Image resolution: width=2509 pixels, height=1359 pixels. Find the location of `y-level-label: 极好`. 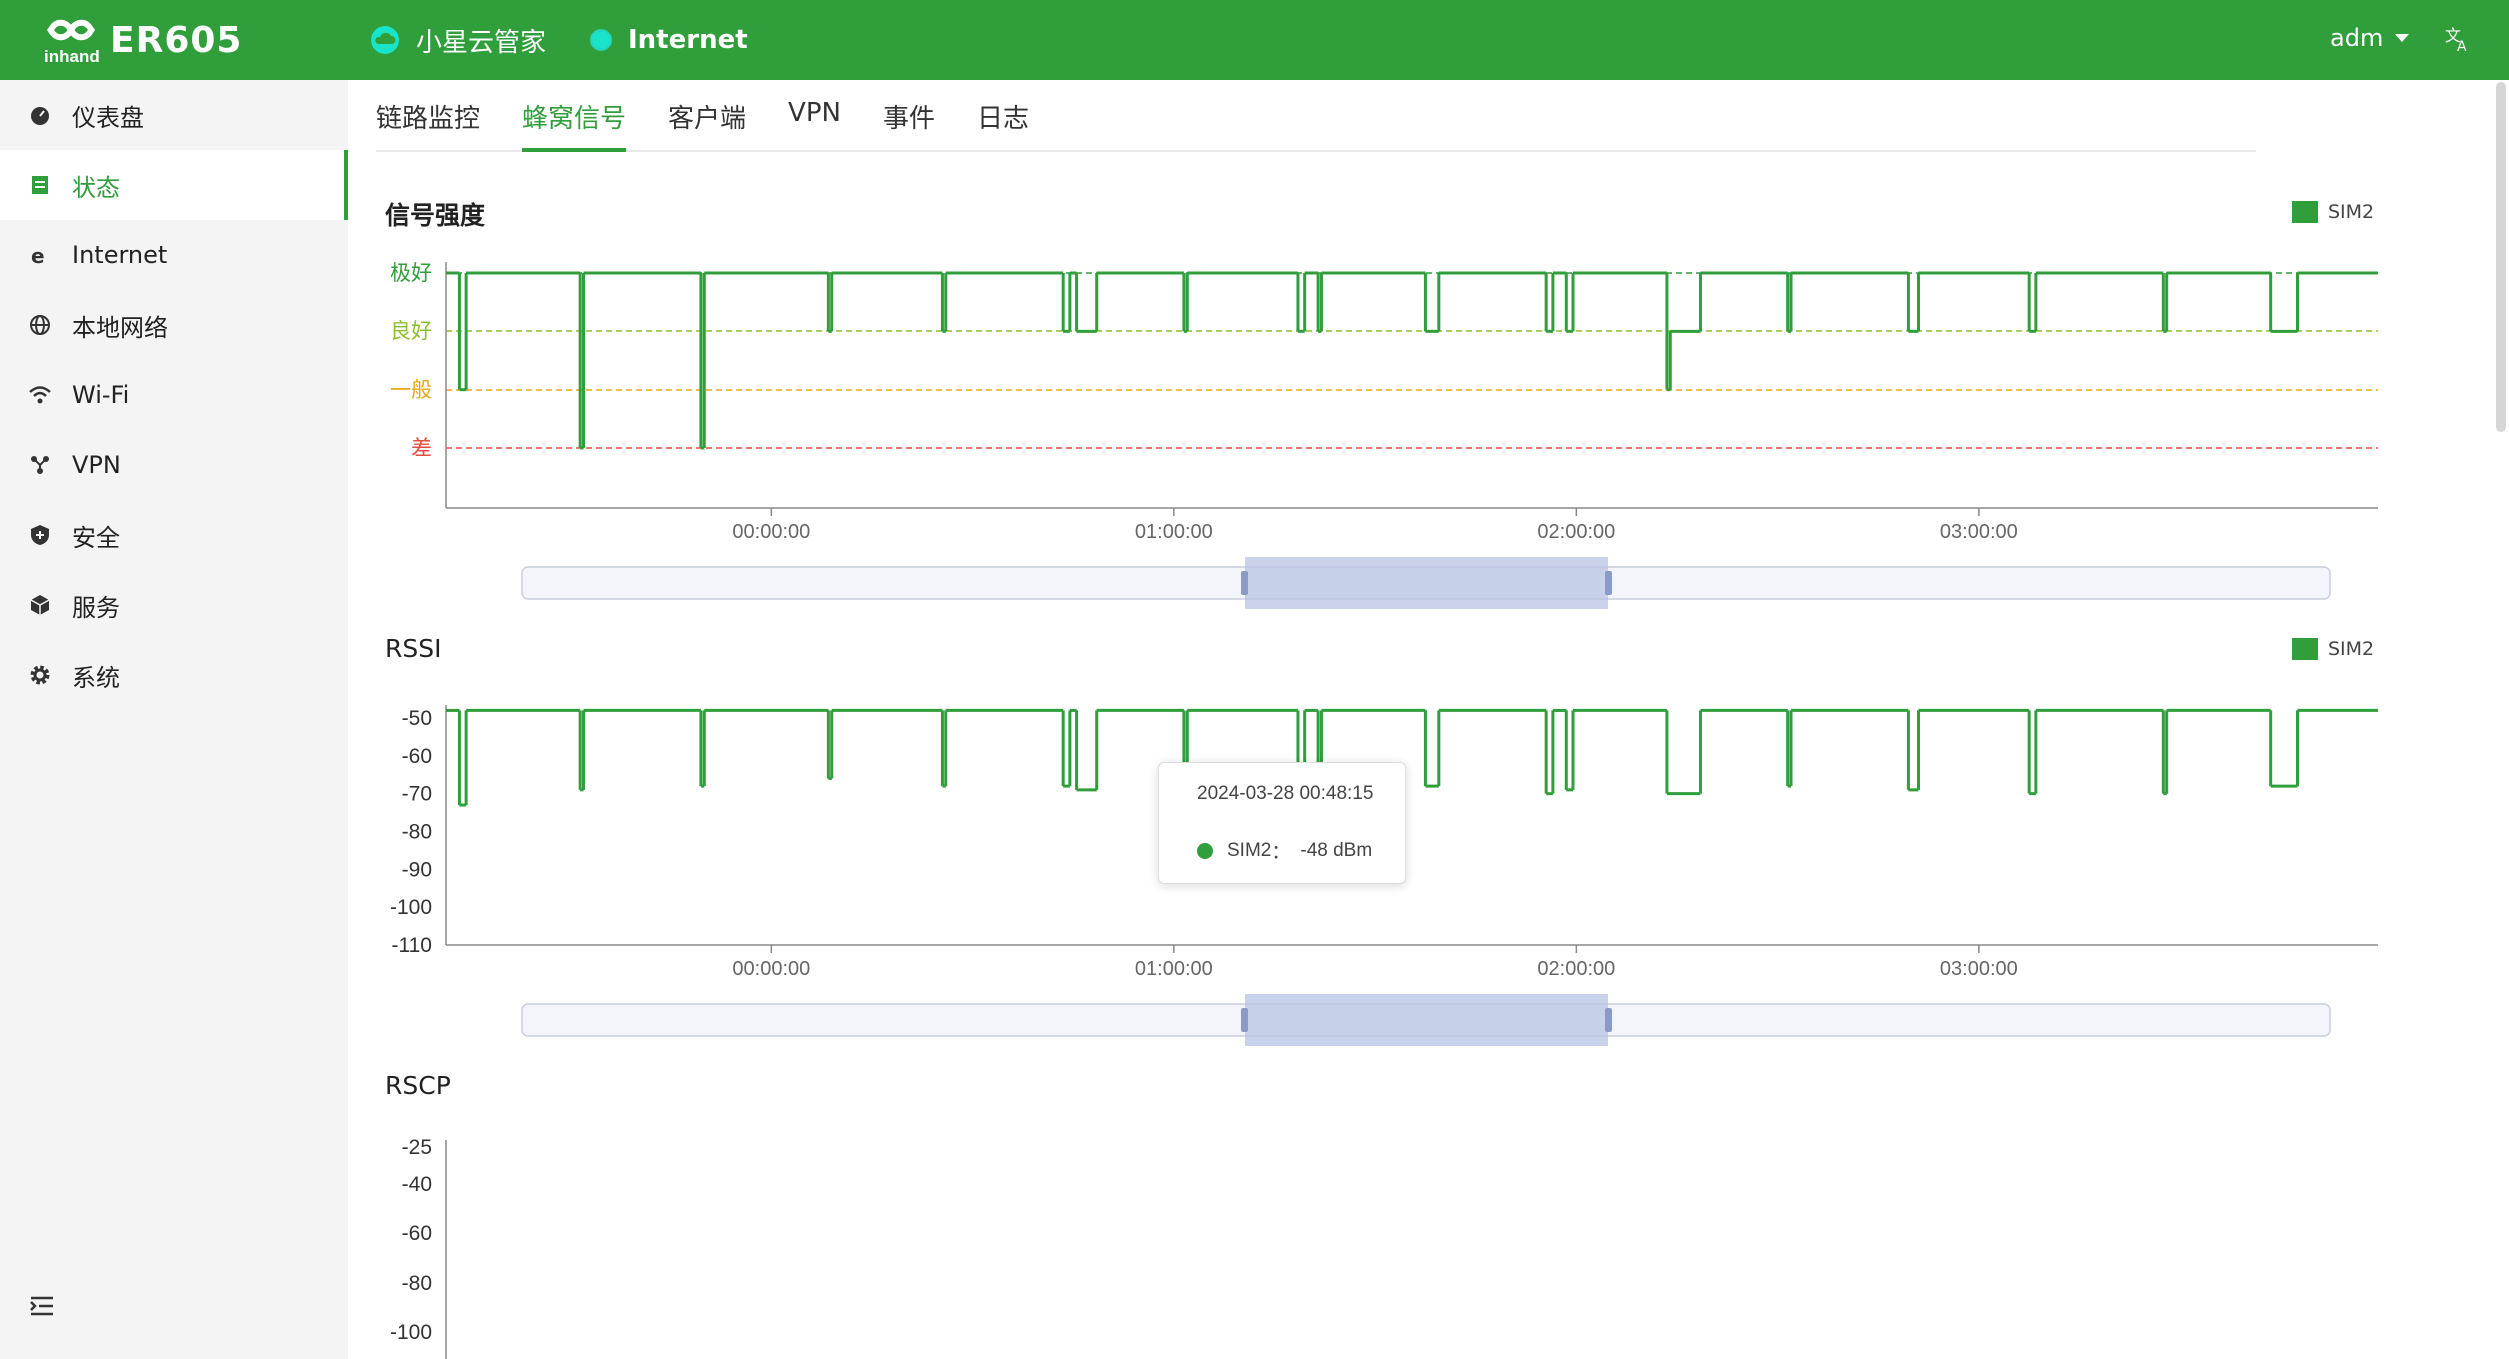

y-level-label: 极好 is located at coordinates (411, 273).